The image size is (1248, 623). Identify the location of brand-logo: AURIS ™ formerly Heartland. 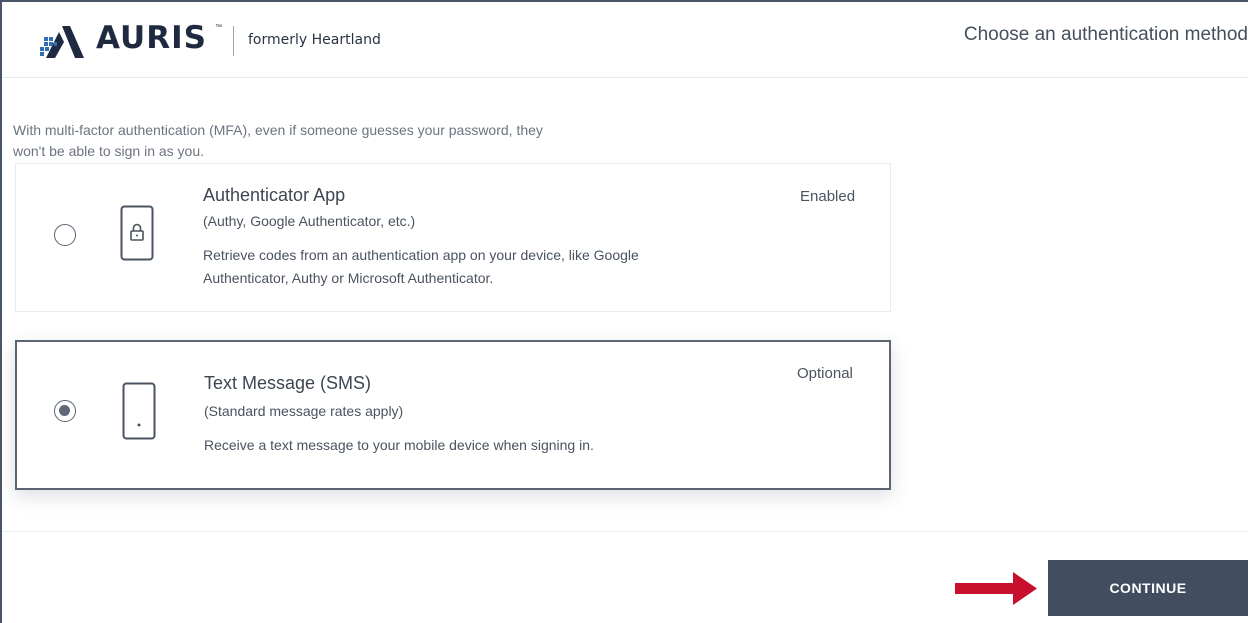
(208, 39).